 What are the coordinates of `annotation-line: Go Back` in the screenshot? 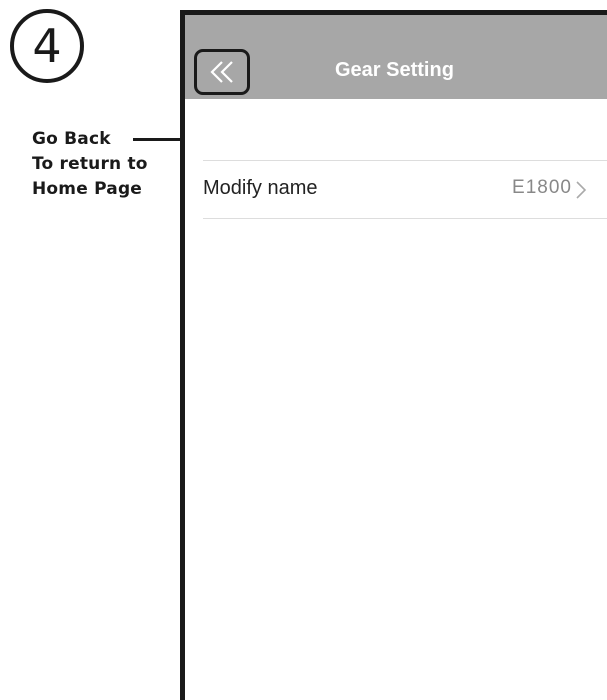 It's located at (71, 139).